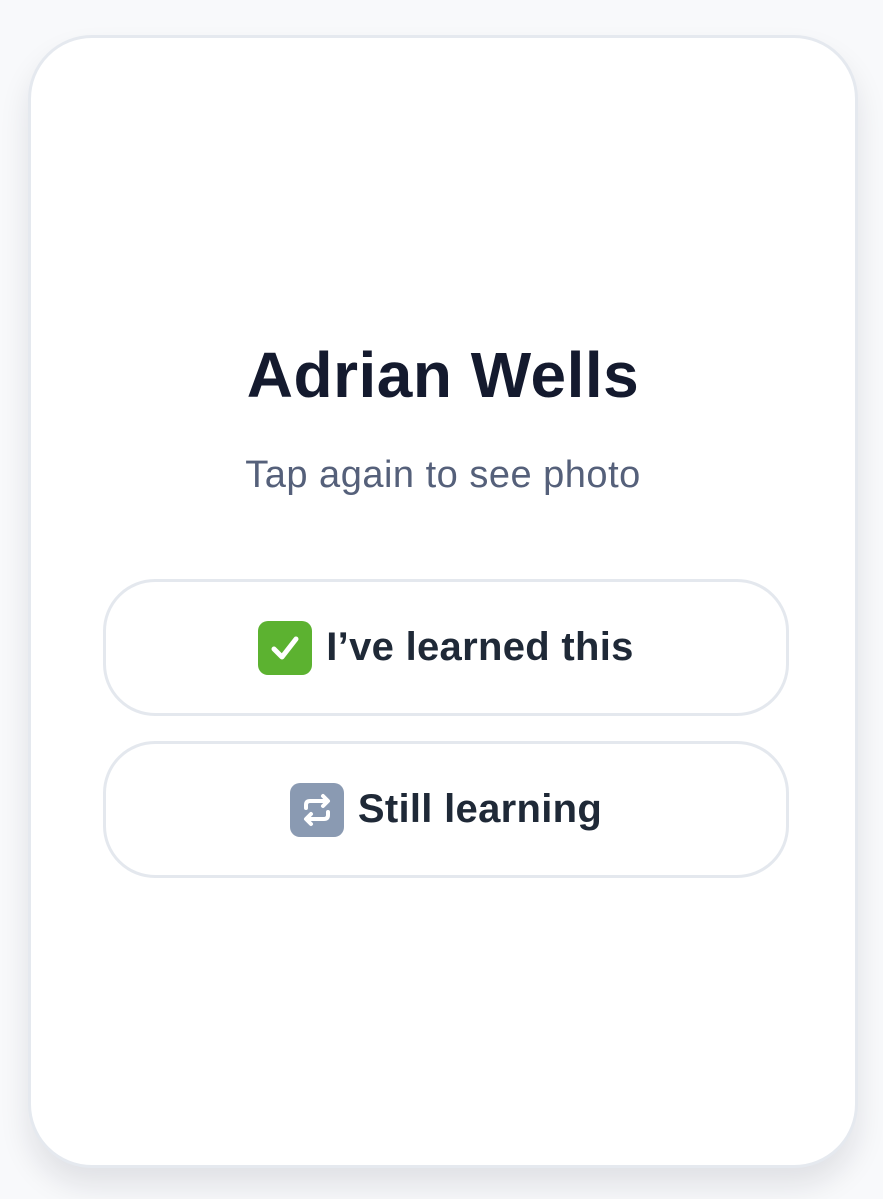 This screenshot has width=883, height=1199. Describe the element at coordinates (285, 647) in the screenshot. I see `check-mark-icon` at that location.